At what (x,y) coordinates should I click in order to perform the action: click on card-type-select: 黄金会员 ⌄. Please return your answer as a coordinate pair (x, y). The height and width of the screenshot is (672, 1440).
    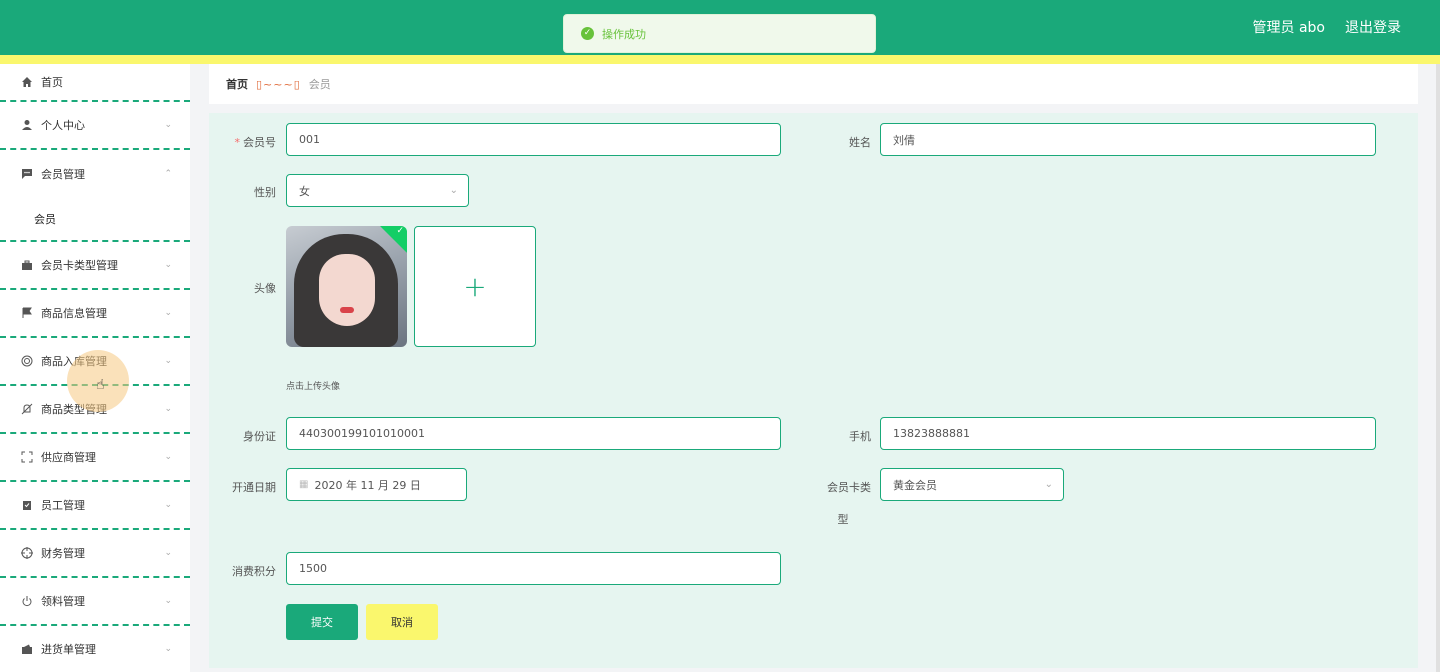
    Looking at the image, I should click on (972, 484).